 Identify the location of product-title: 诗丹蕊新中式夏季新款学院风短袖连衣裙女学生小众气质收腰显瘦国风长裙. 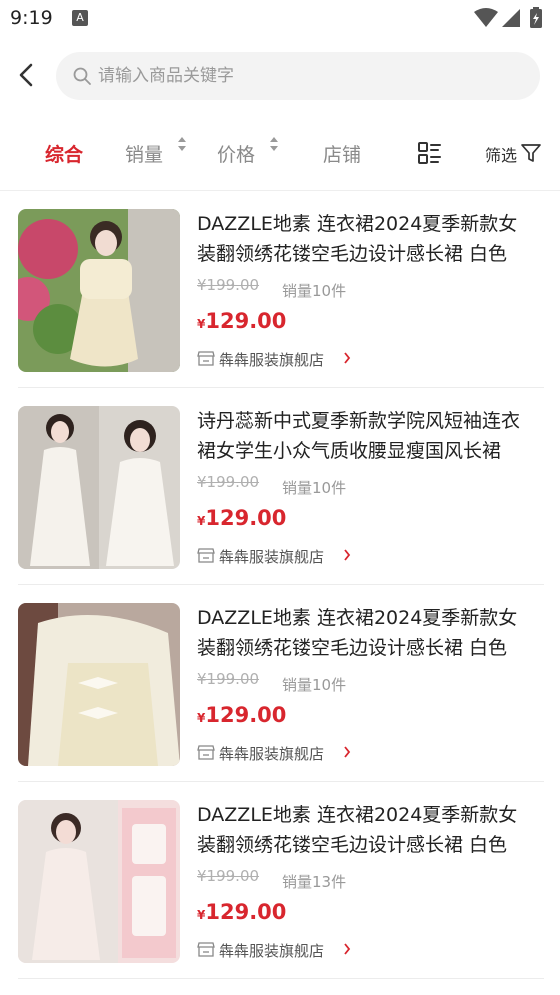
(359, 436).